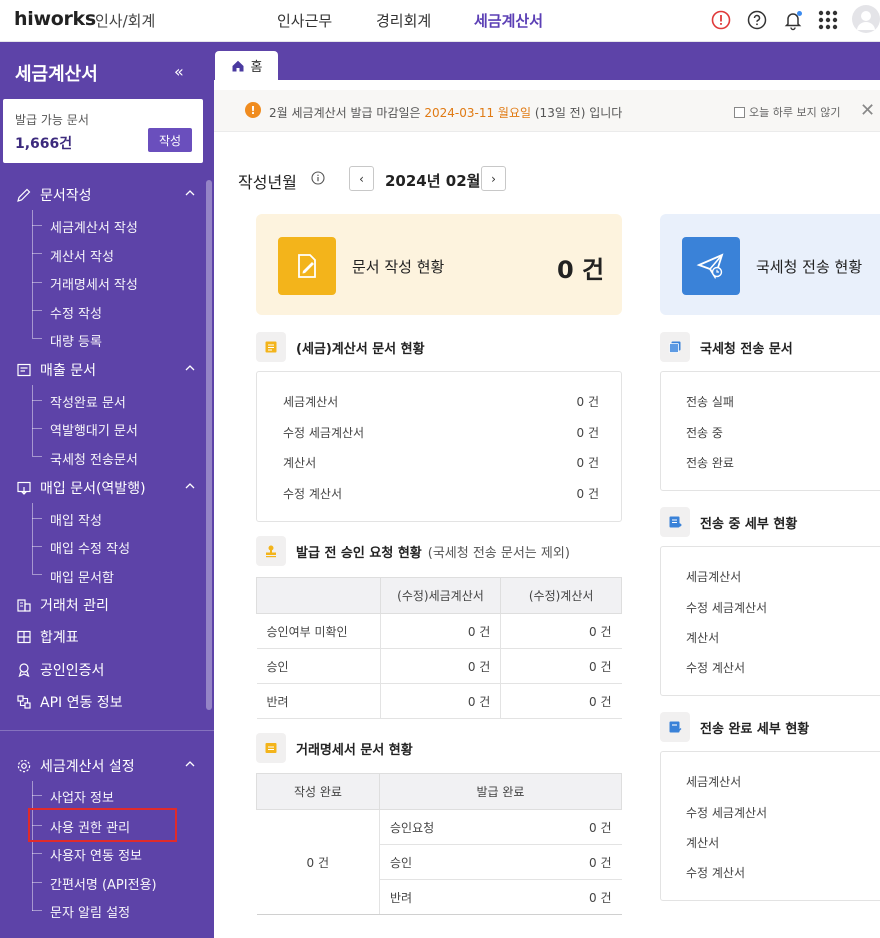 The image size is (880, 938). I want to click on notice-text-post: (13일 전) 입니다, so click(577, 113).